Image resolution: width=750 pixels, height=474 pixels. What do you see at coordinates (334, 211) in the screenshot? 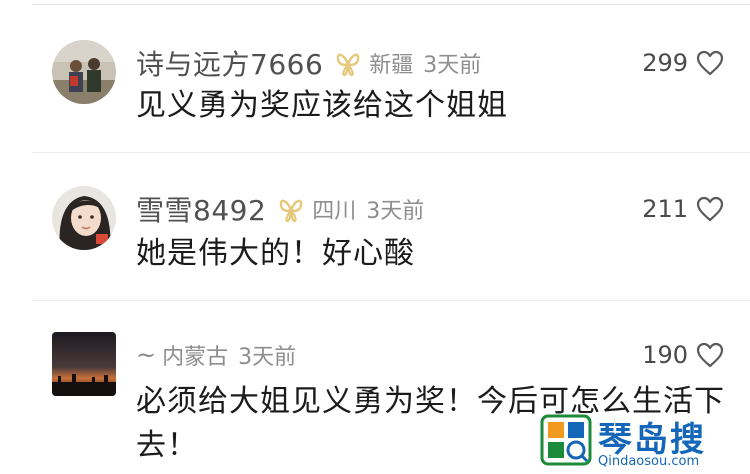
I see `location-label: 四川` at bounding box center [334, 211].